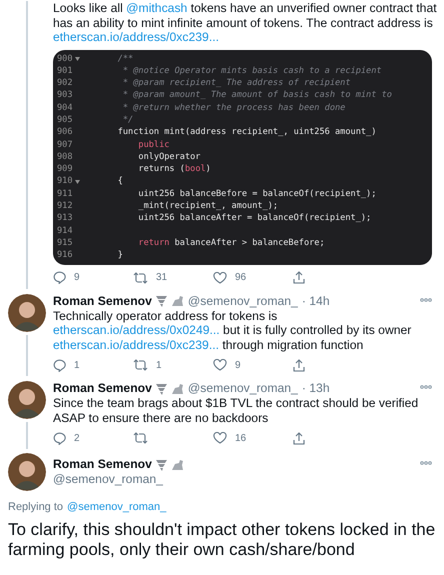  Describe the element at coordinates (243, 23) in the screenshot. I see `tweet-text: has an ability to mint infinite amount of tokens. The contract address is` at that location.